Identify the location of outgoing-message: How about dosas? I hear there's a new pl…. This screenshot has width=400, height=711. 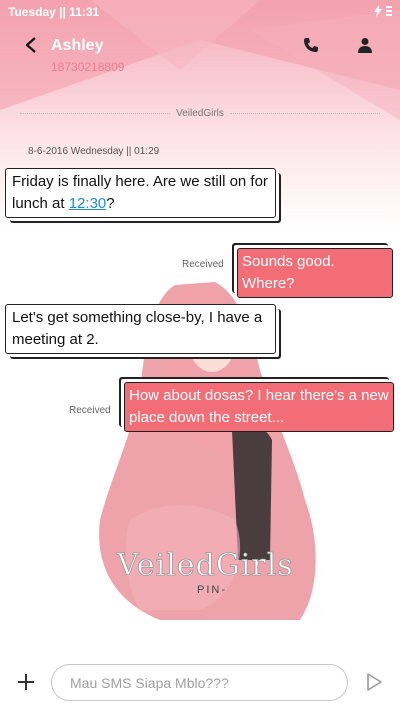
(259, 407).